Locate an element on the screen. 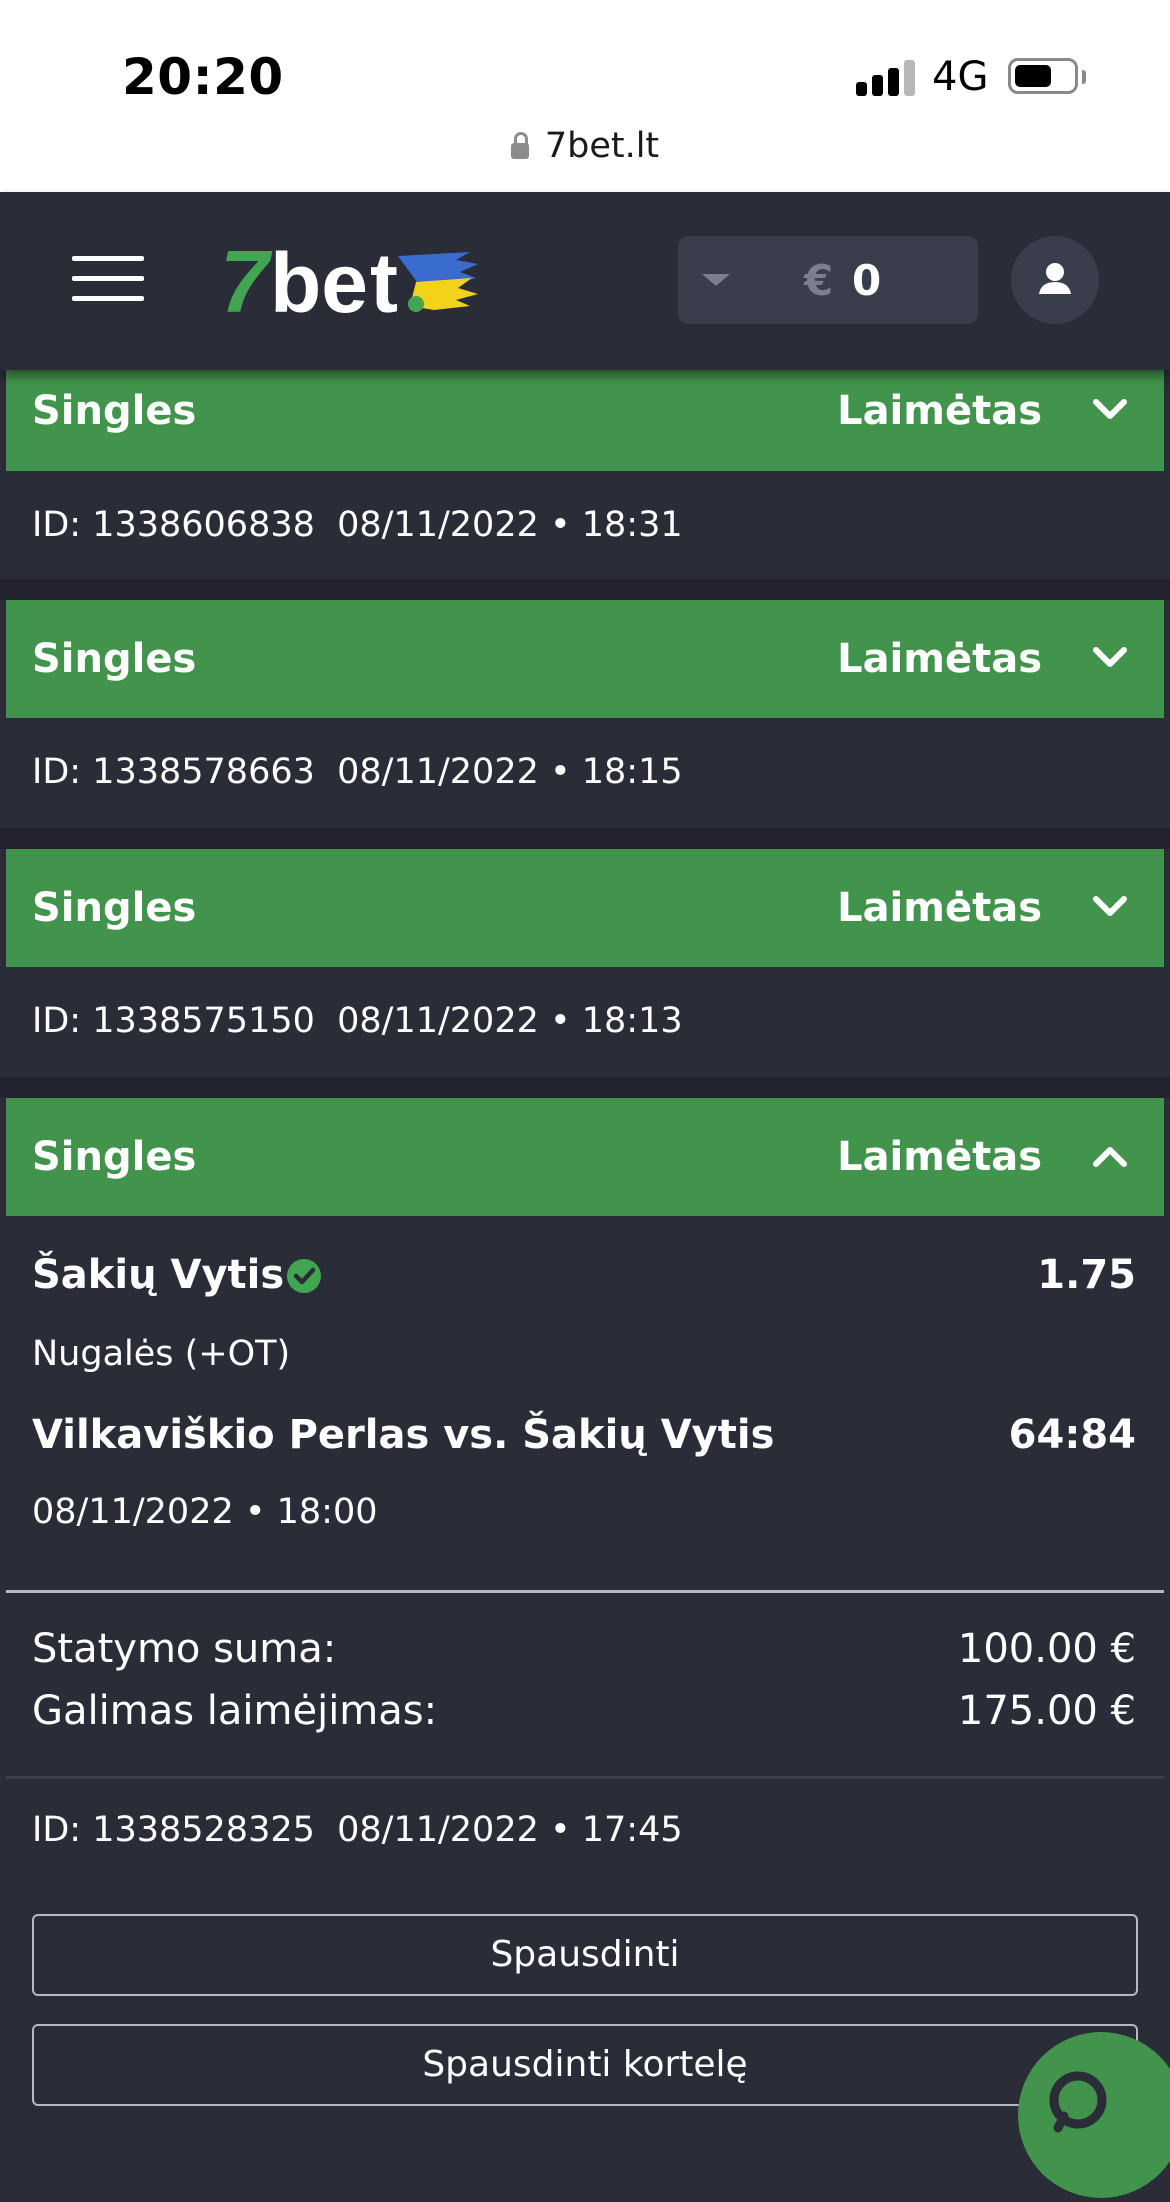  match-date: 08/11/2022 • 18:00 is located at coordinates (205, 1512).